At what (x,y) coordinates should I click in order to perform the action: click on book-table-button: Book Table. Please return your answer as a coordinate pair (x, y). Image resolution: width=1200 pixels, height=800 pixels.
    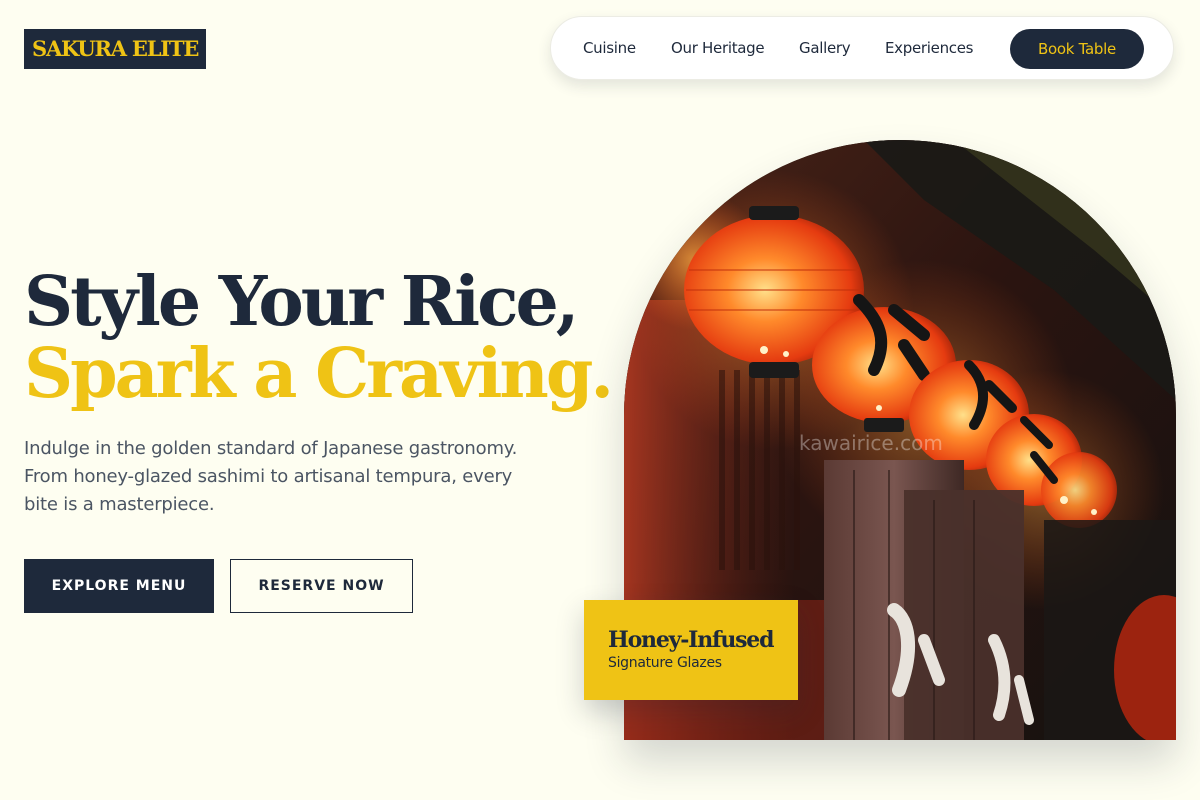
    Looking at the image, I should click on (1077, 49).